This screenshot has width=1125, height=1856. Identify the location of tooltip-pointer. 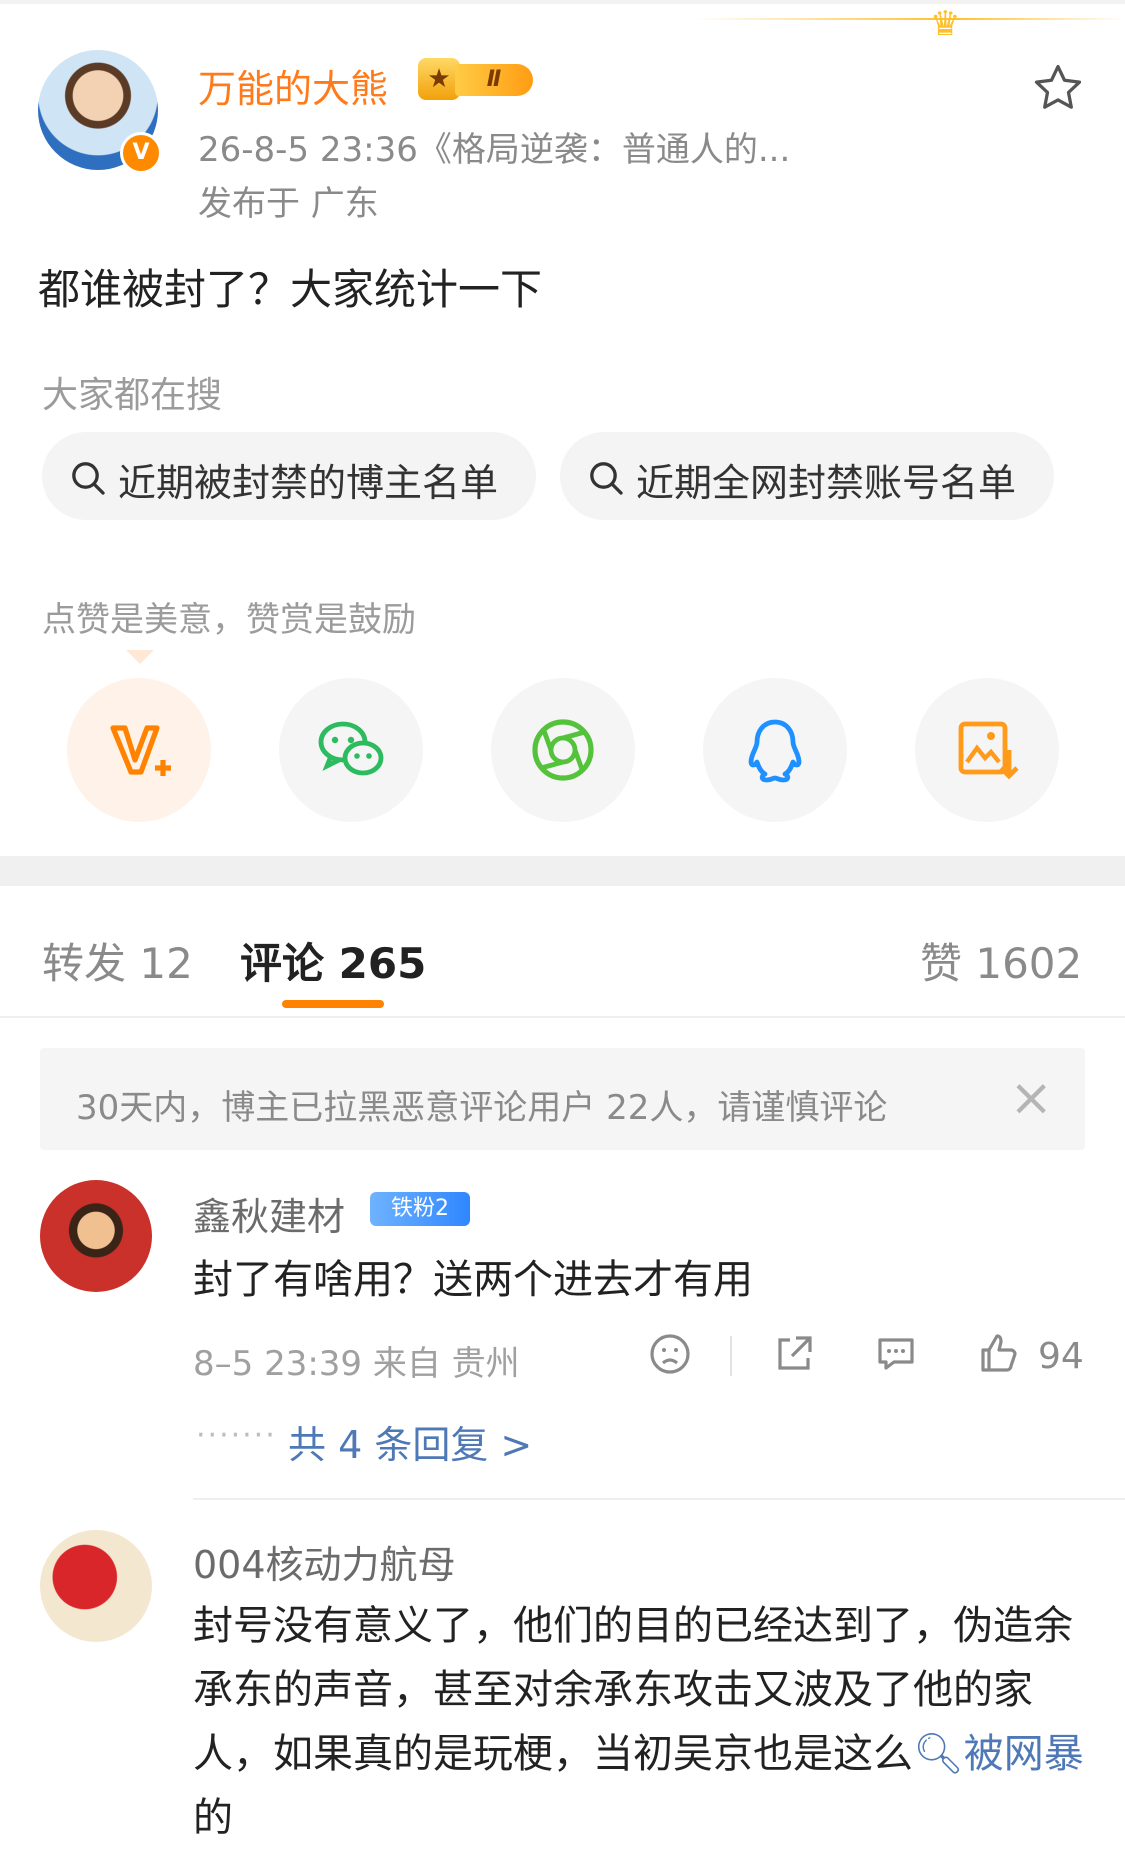
(140, 657).